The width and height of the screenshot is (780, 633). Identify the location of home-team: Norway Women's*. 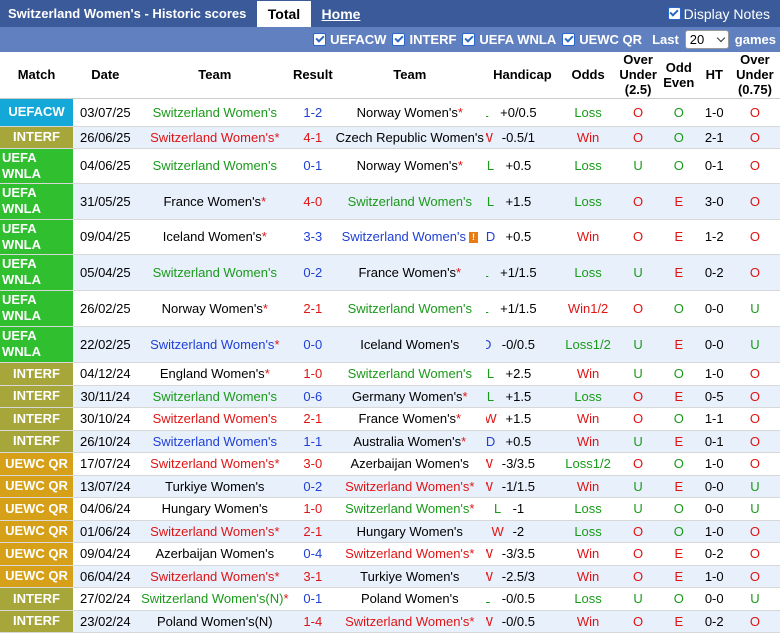
(214, 308).